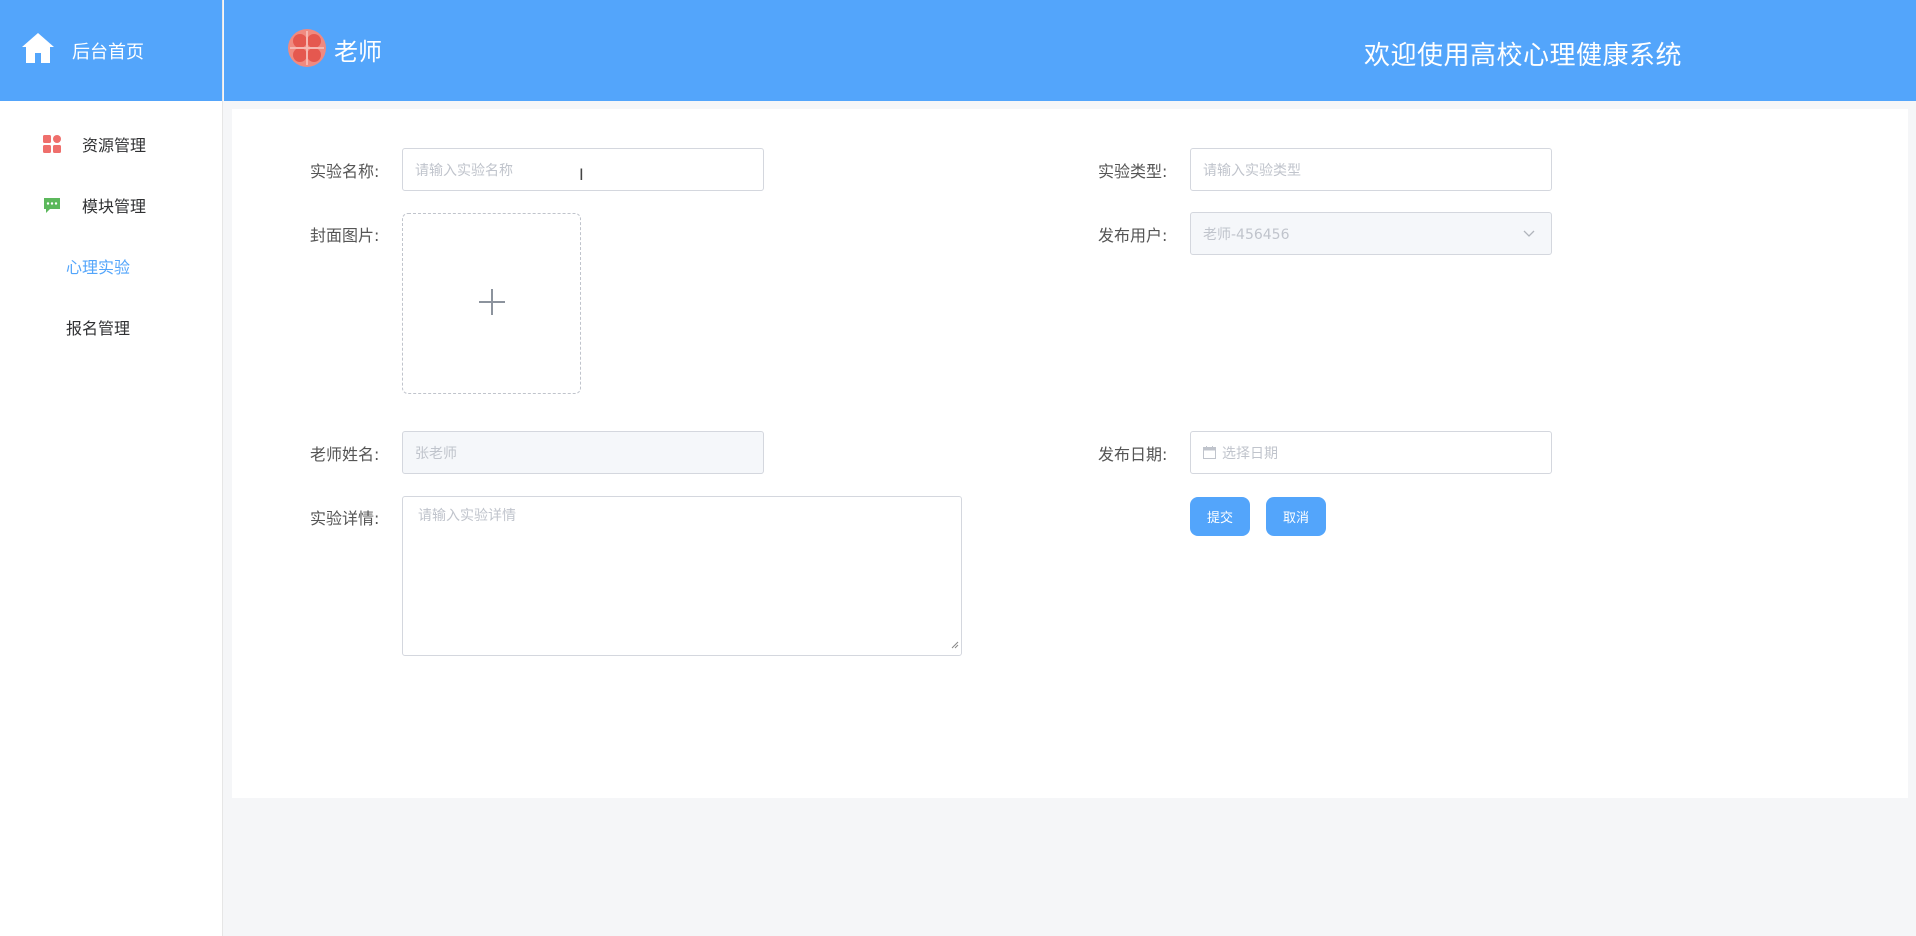  Describe the element at coordinates (52, 205) in the screenshot. I see `chat-icon` at that location.